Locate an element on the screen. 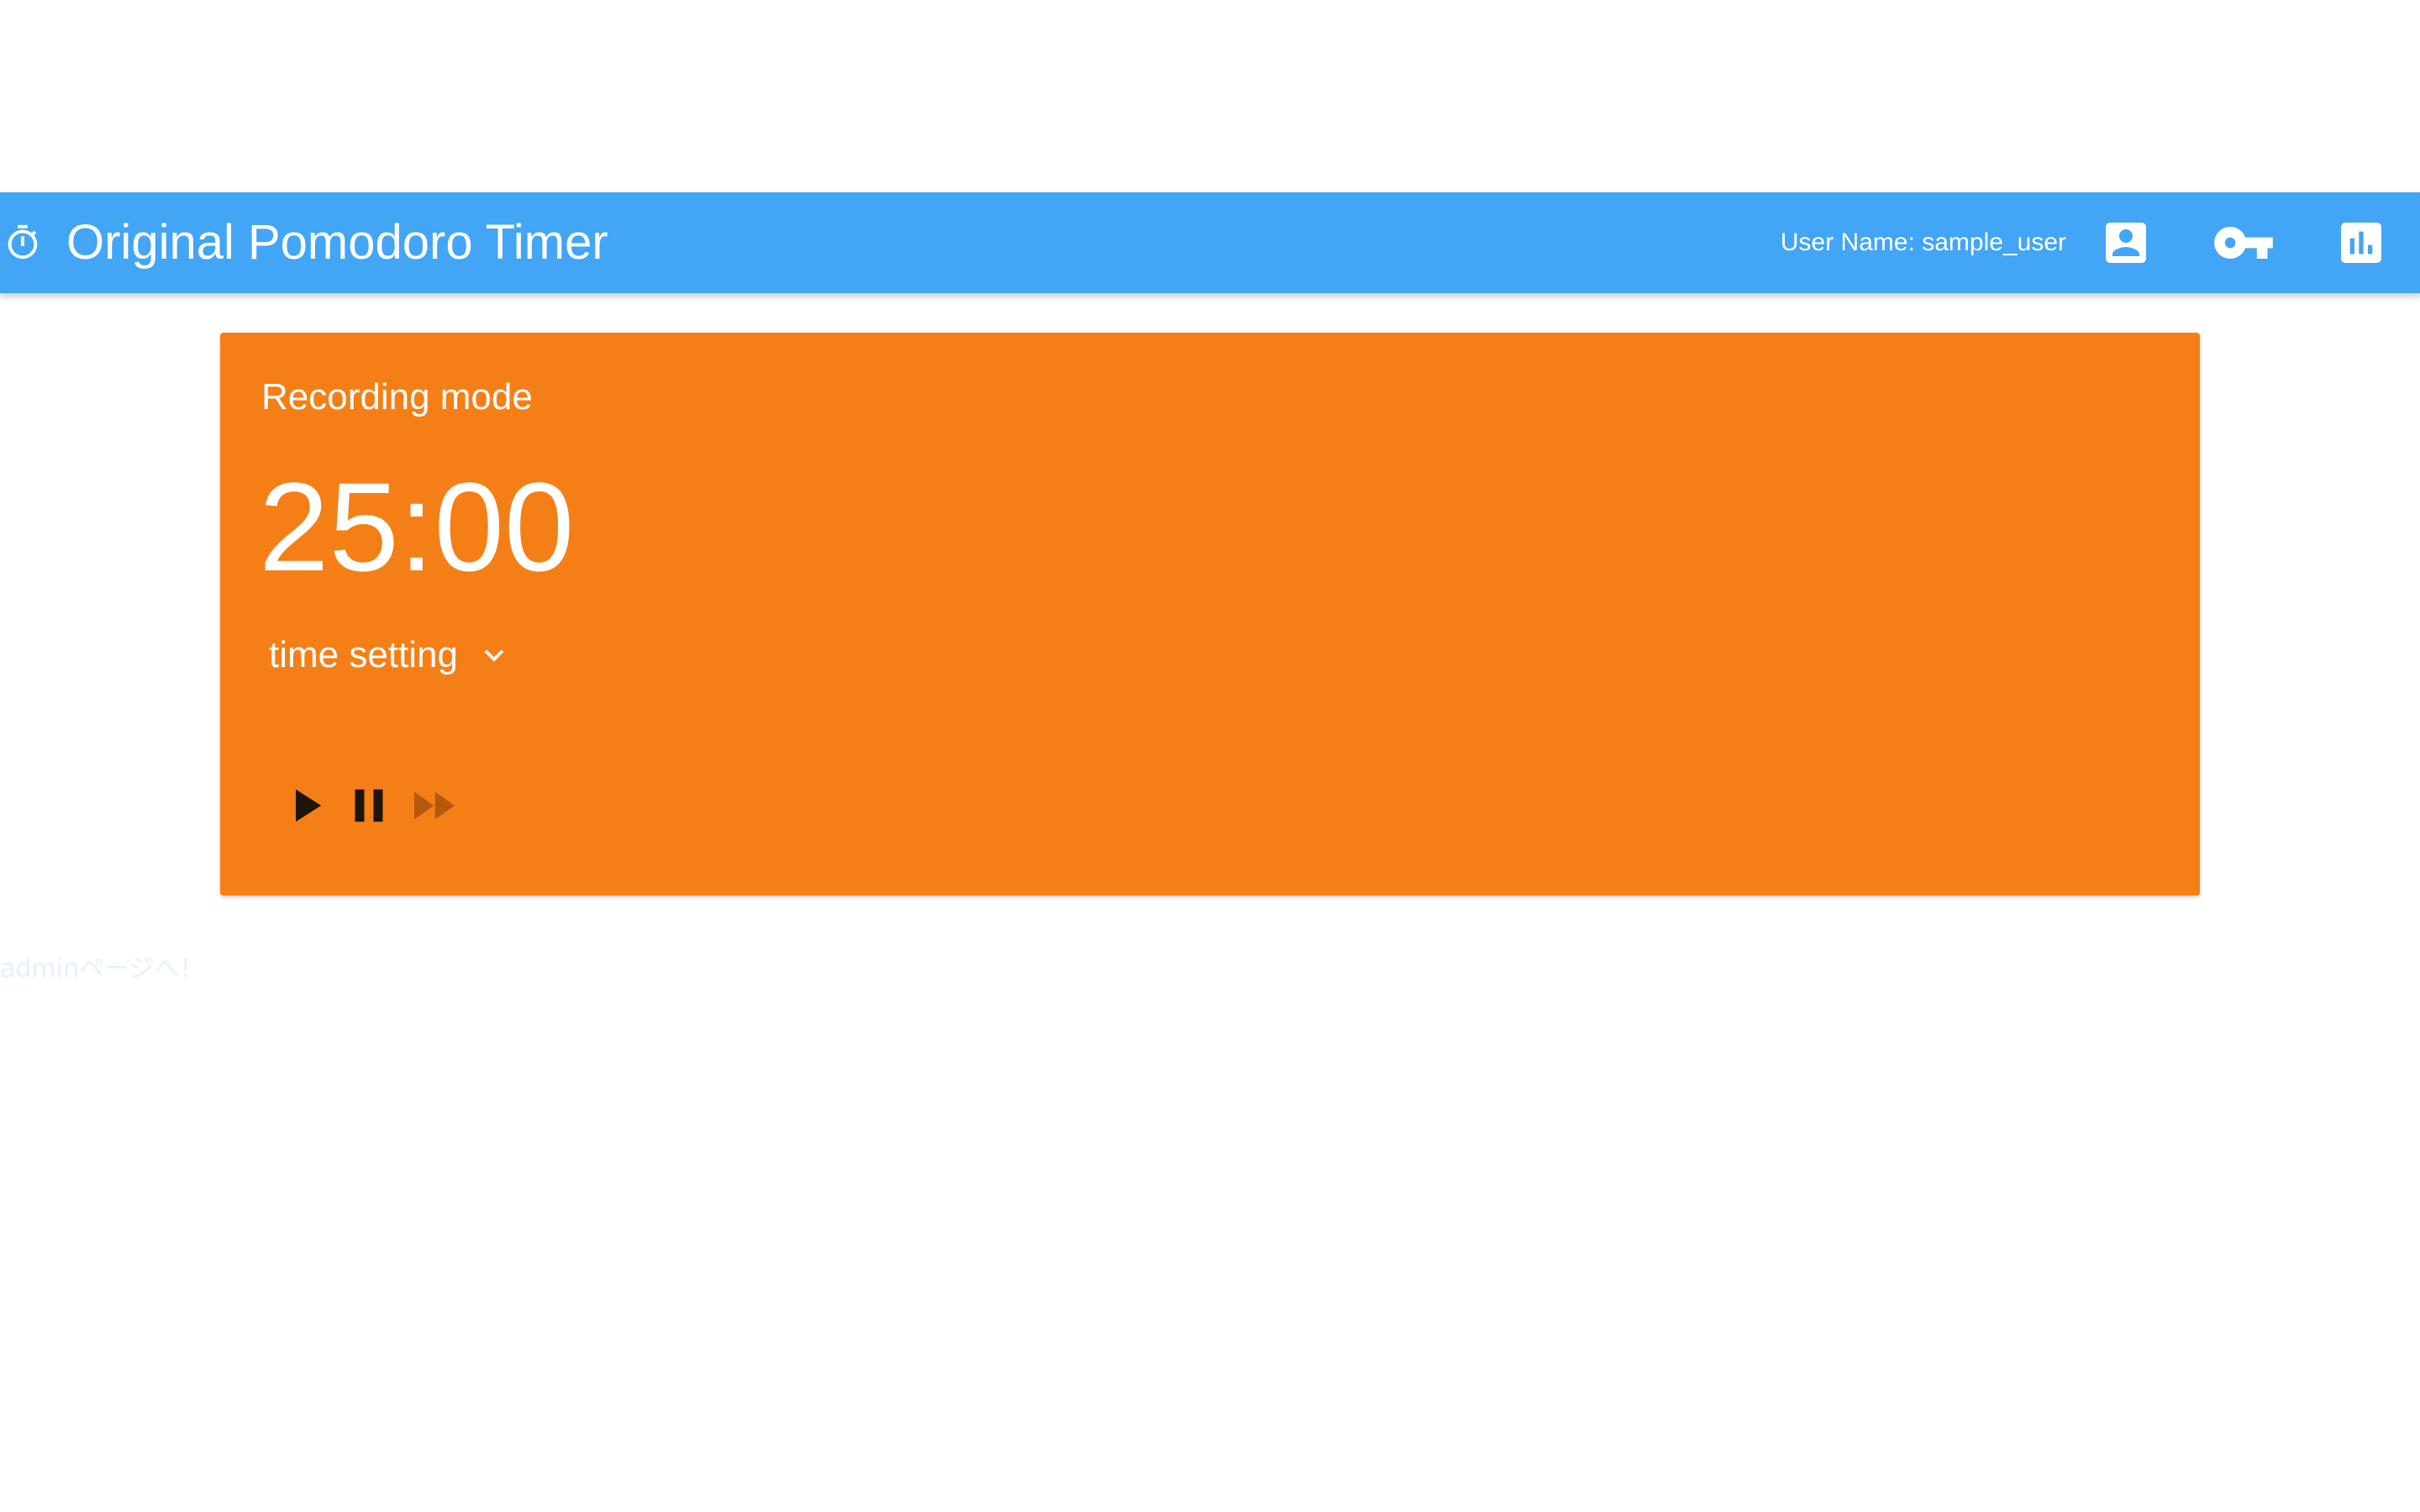  time-setting-label: time setting is located at coordinates (363, 654).